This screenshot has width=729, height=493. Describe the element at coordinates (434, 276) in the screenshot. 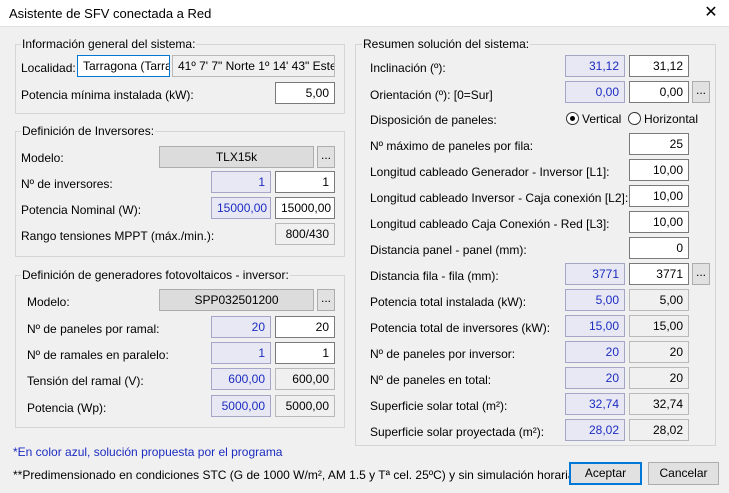

I see `distancia-fila-label: Distancia fila - fila (mm):` at that location.